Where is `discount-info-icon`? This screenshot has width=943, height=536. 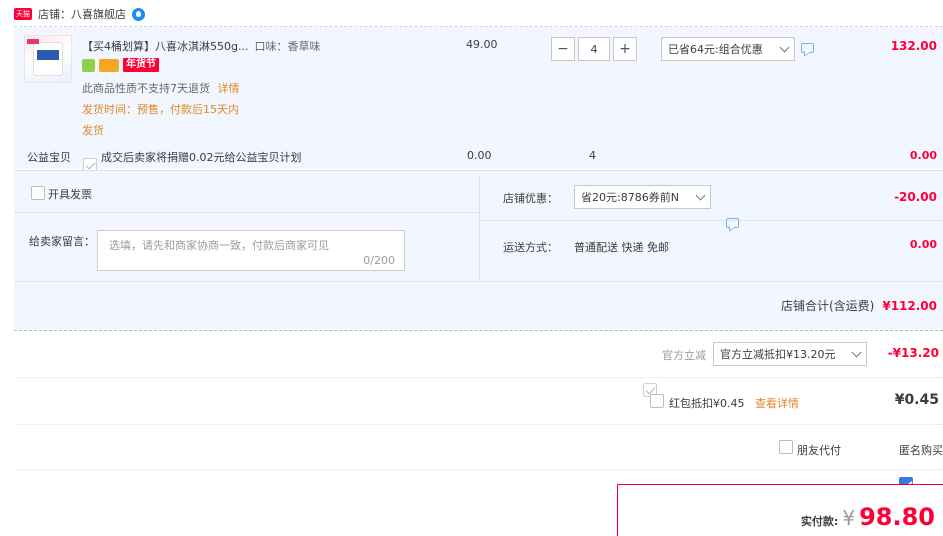 discount-info-icon is located at coordinates (807, 48).